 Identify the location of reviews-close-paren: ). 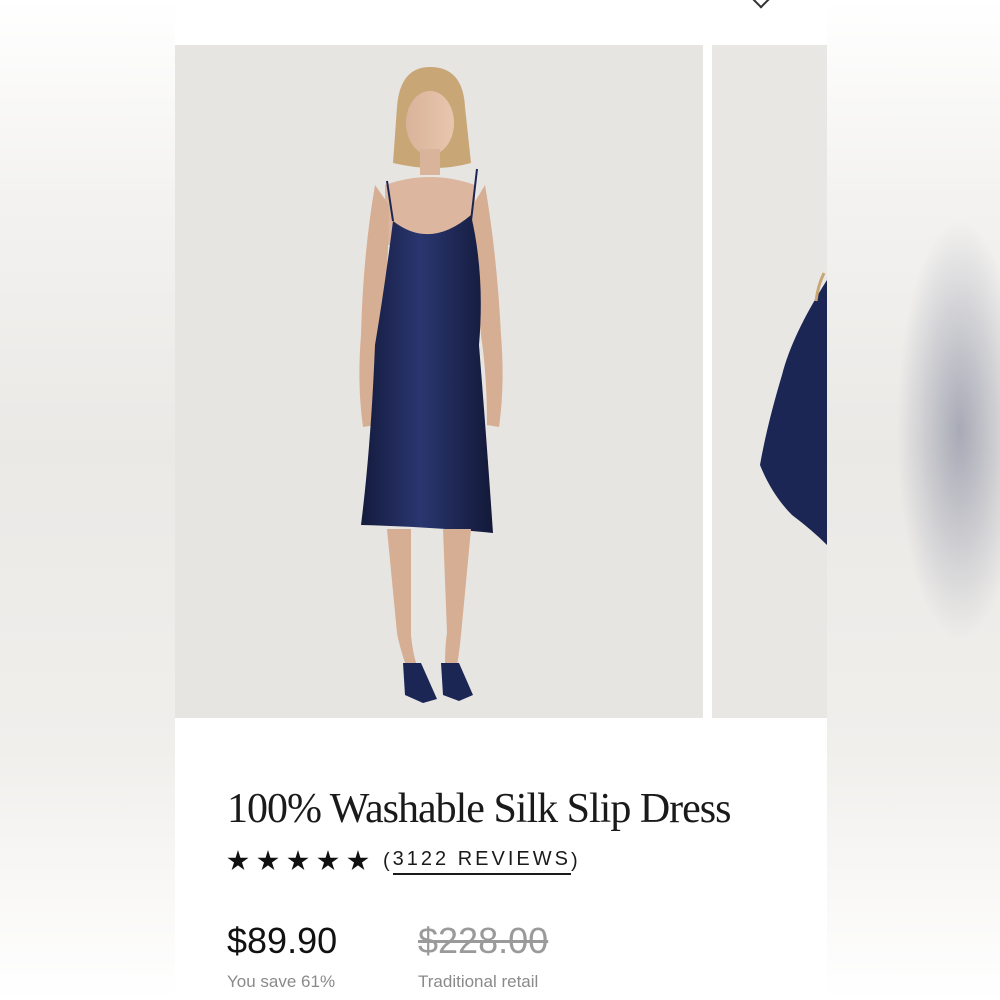
(575, 860).